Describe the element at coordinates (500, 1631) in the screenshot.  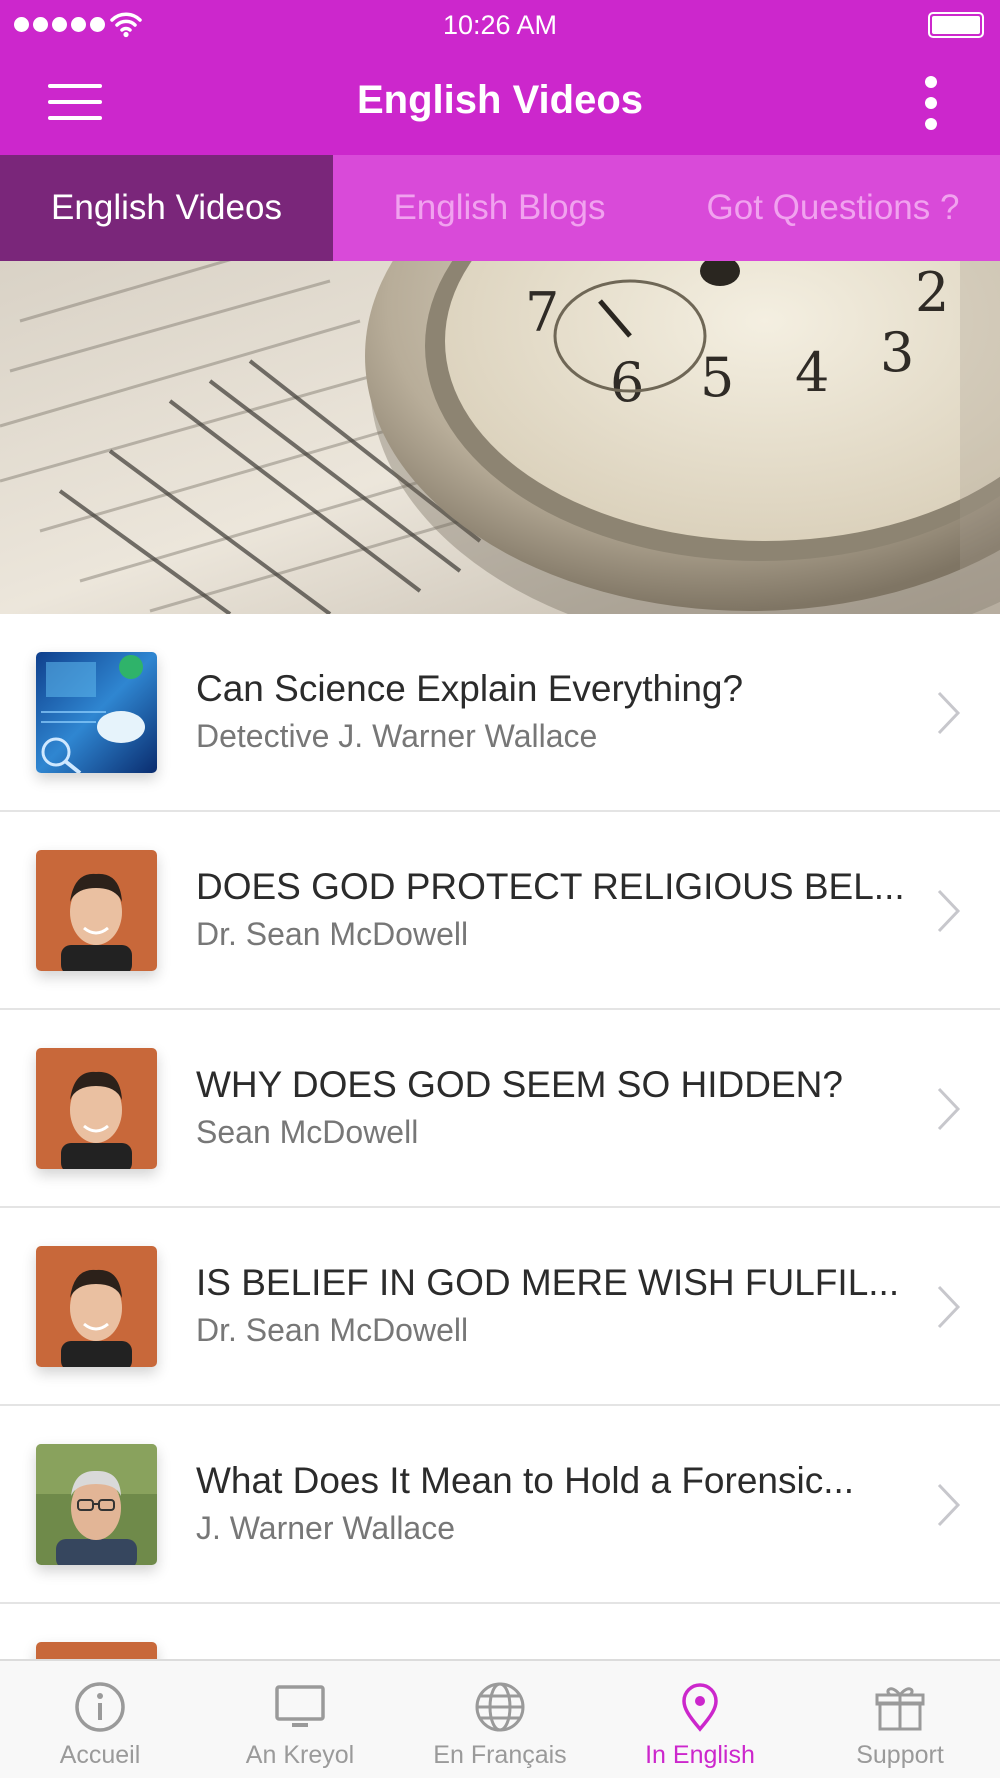
I see `video-list-item` at that location.